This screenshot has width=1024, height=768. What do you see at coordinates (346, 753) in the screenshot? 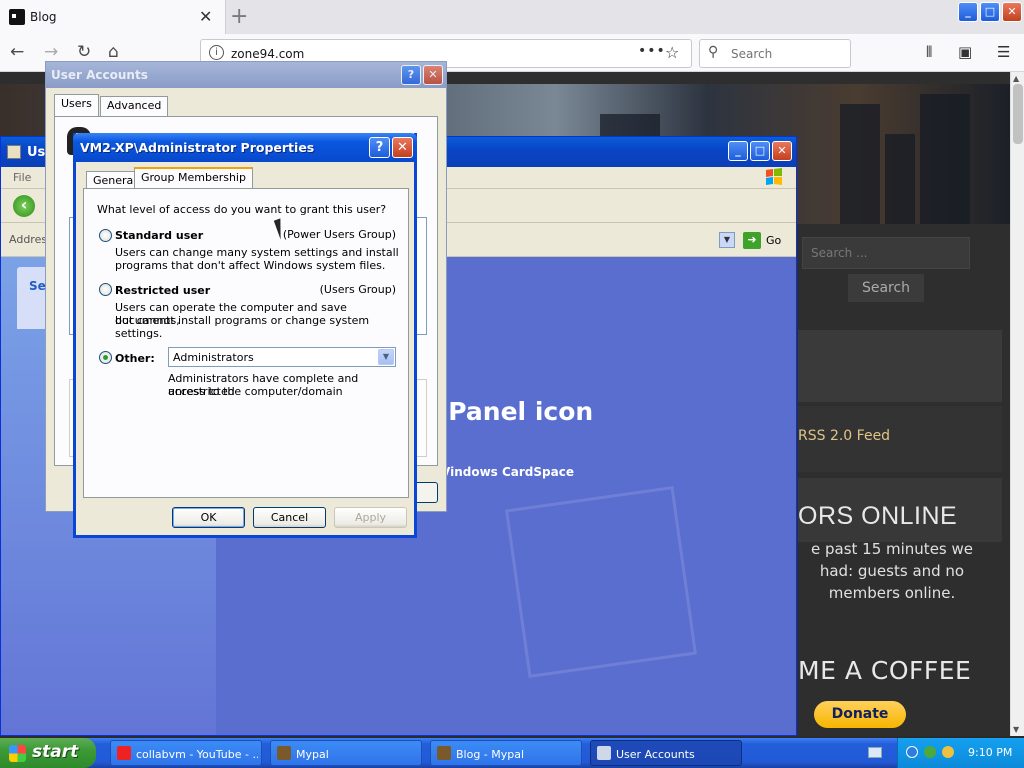
I see `taskbar-item-mypal: Mypal` at bounding box center [346, 753].